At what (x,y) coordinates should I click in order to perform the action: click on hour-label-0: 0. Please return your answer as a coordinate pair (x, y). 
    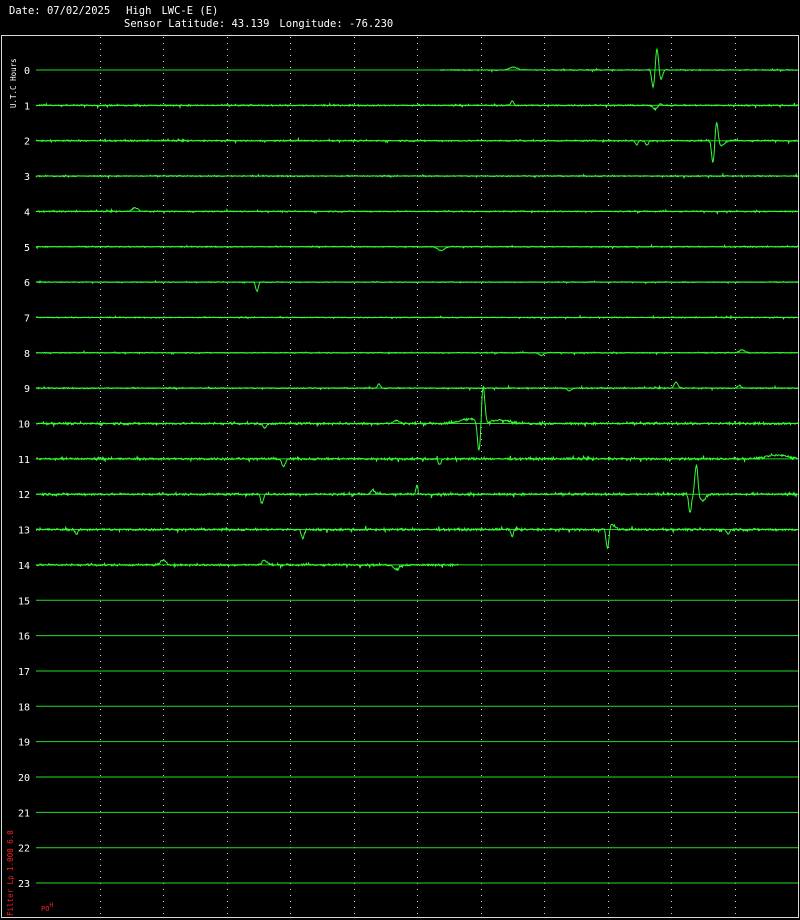
    Looking at the image, I should click on (27, 71).